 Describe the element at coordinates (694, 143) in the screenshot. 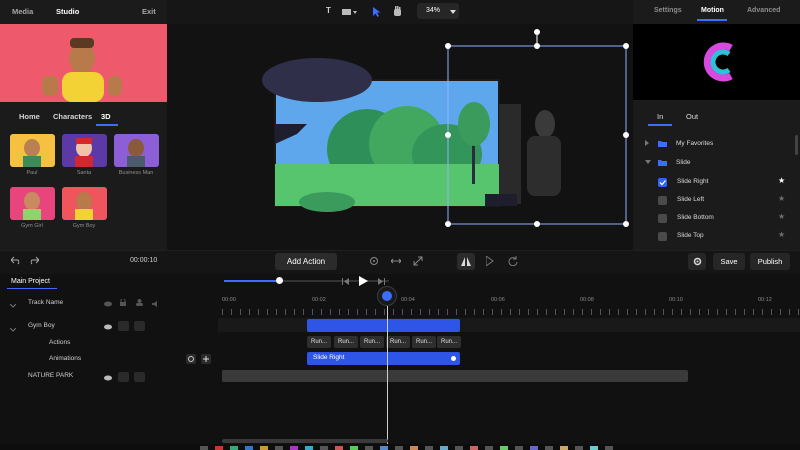

I see `folder-my-favorites: My Favorites` at that location.